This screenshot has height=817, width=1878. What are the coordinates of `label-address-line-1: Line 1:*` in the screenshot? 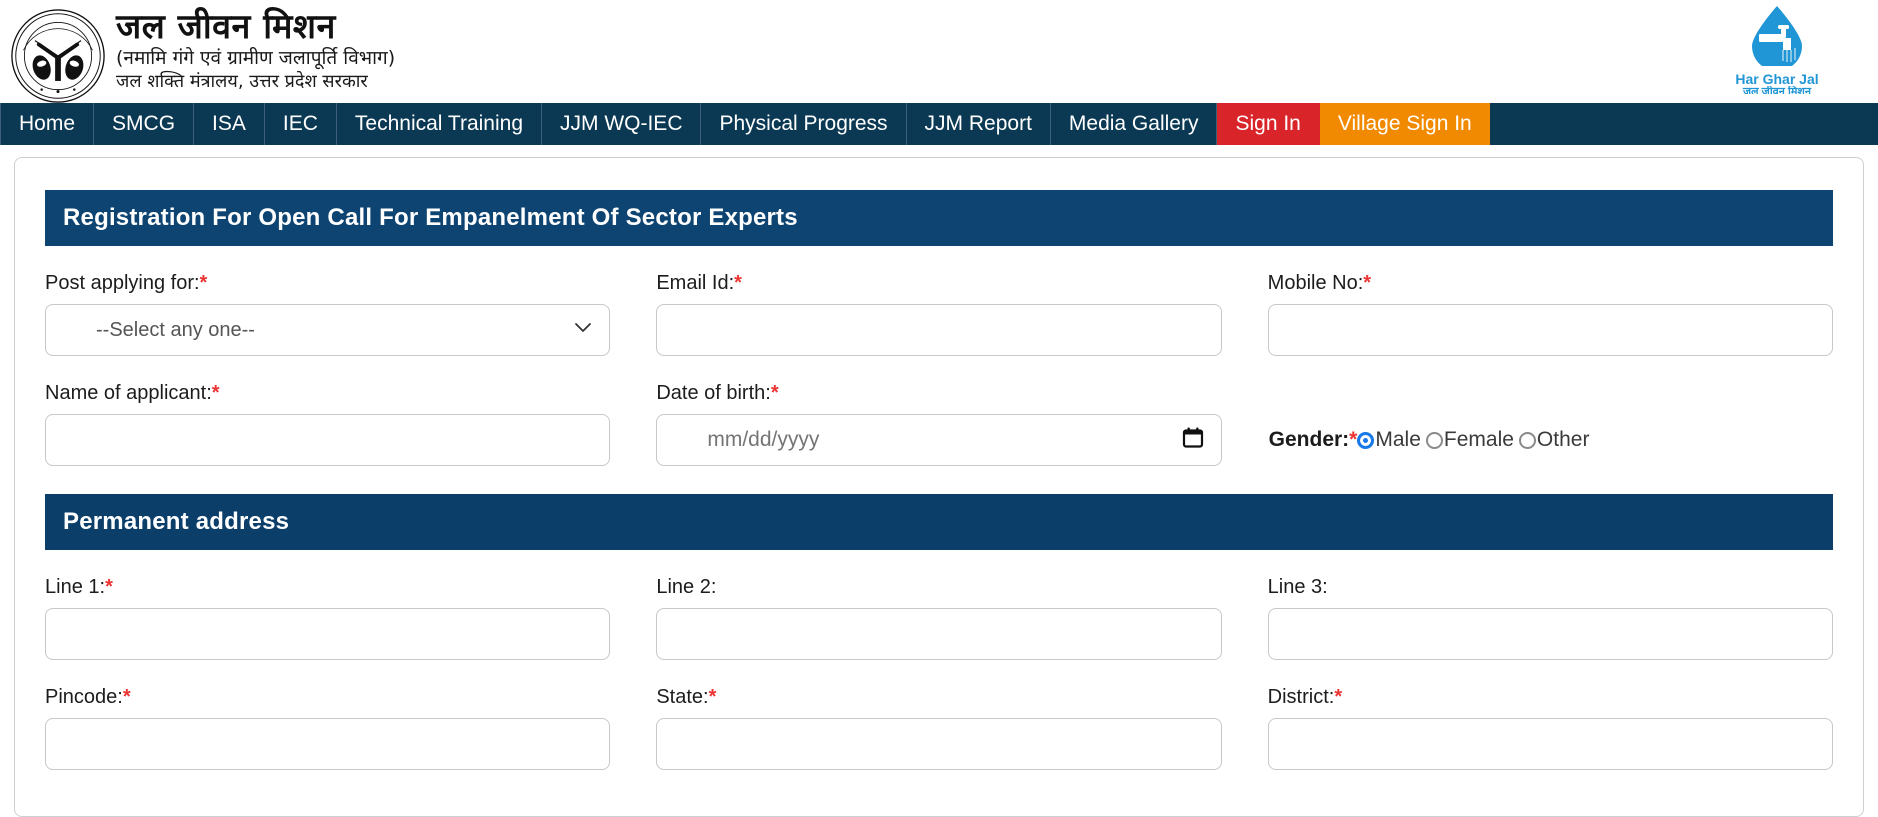 It's located at (327, 587).